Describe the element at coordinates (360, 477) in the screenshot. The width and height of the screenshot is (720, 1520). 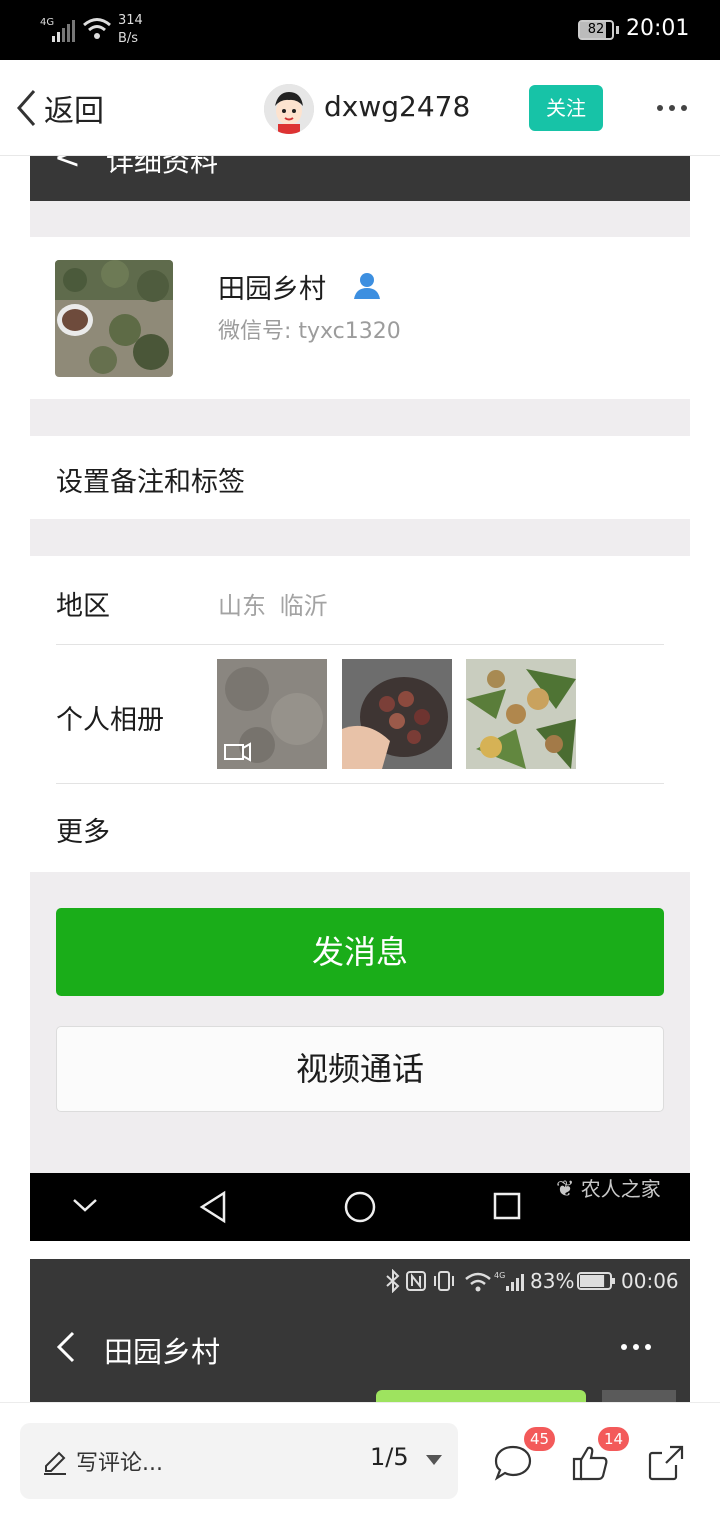
I see `remark-row: 设置备注和标签` at that location.